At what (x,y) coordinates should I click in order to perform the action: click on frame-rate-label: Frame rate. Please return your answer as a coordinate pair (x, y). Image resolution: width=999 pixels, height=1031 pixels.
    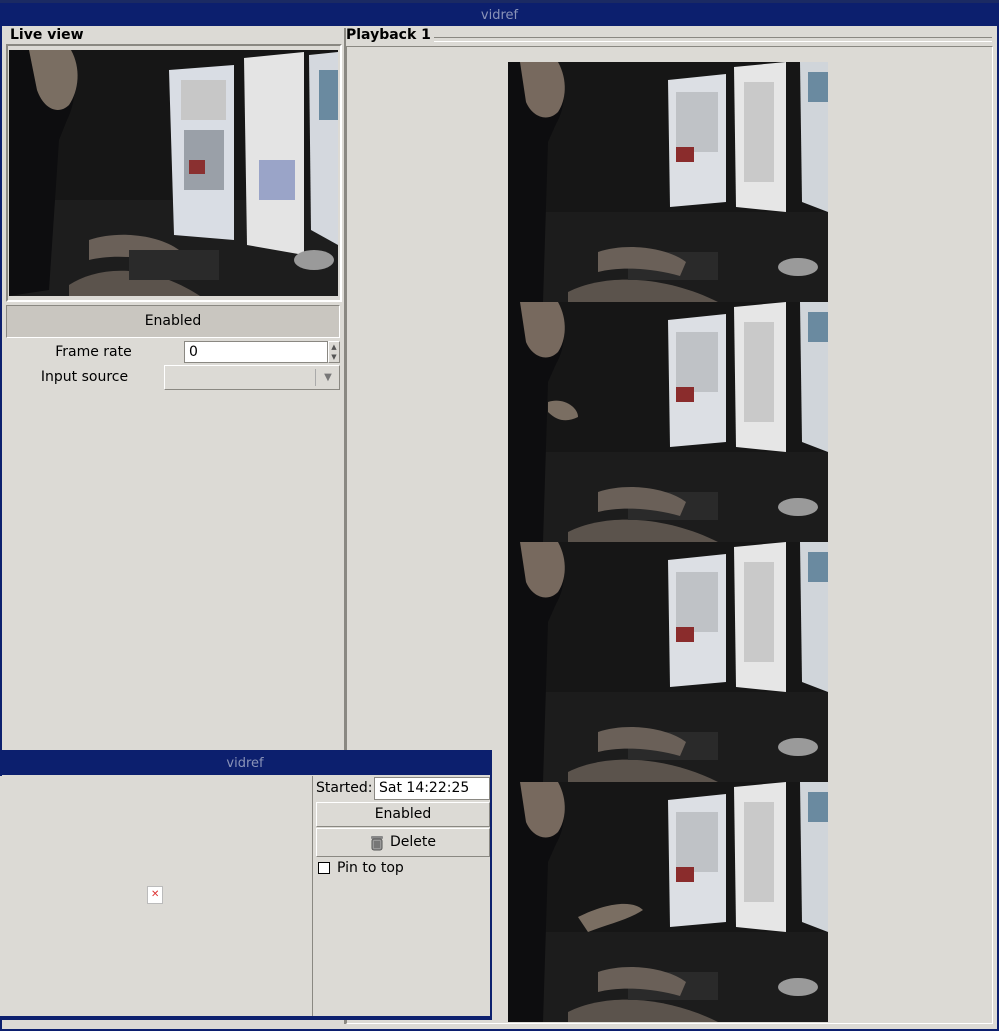
    Looking at the image, I should click on (93, 352).